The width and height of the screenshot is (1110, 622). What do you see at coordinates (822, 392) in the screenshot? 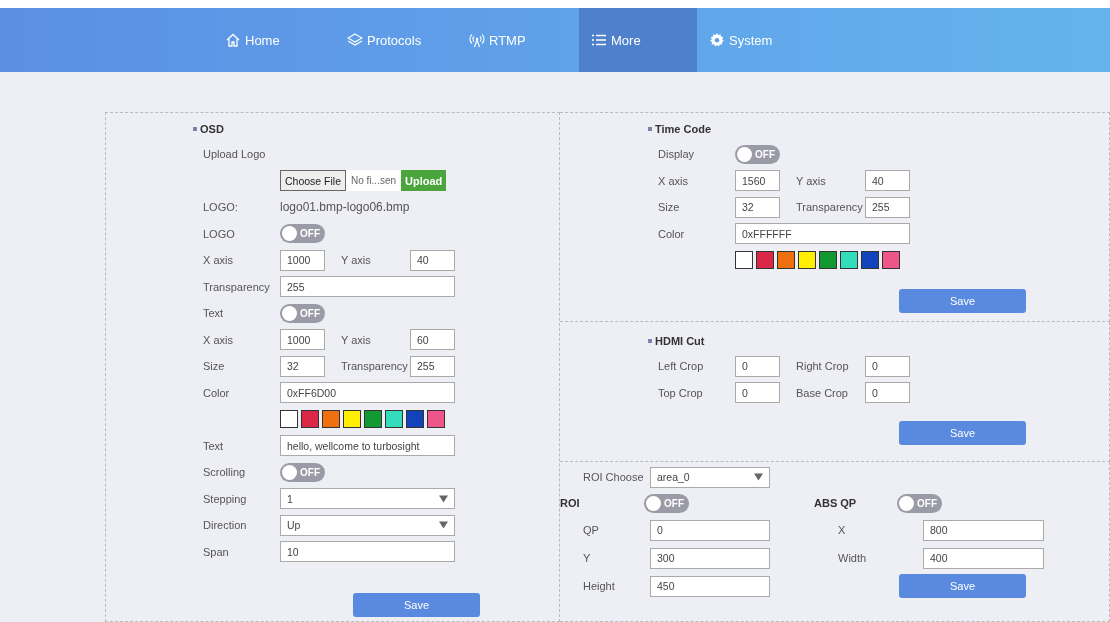
I see `field-label: Base Crop` at bounding box center [822, 392].